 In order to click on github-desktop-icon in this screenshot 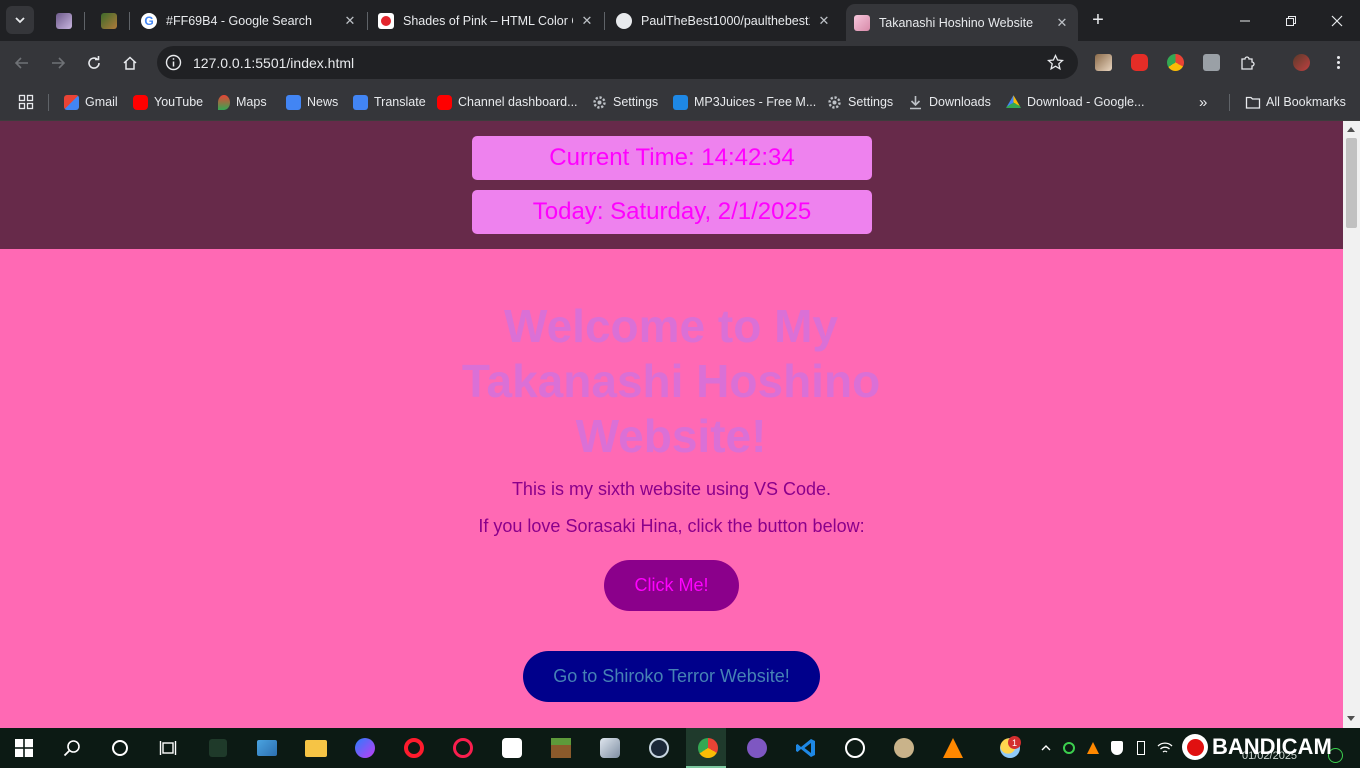, I will do `click(757, 748)`.